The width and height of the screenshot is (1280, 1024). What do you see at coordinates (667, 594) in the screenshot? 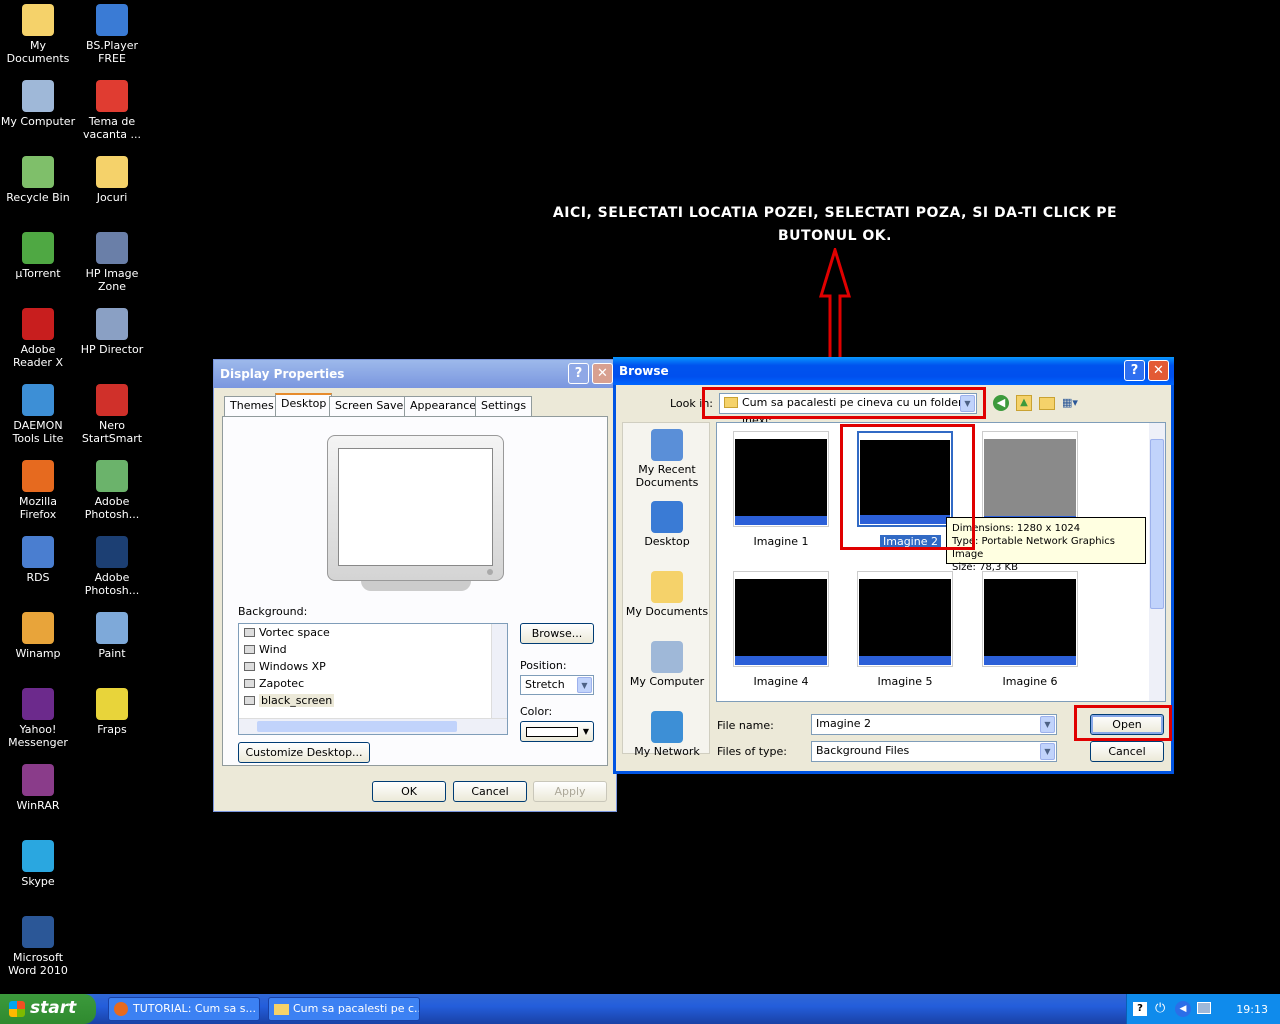
I see `place-my-documents: My Documents` at bounding box center [667, 594].